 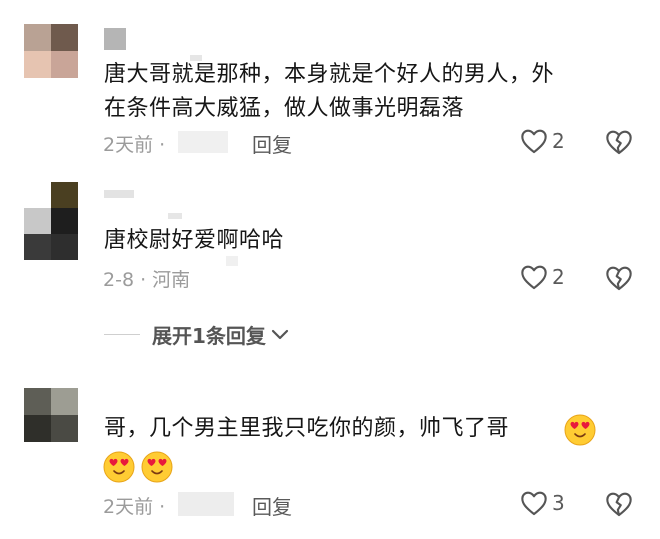 I want to click on divider, so click(x=122, y=334).